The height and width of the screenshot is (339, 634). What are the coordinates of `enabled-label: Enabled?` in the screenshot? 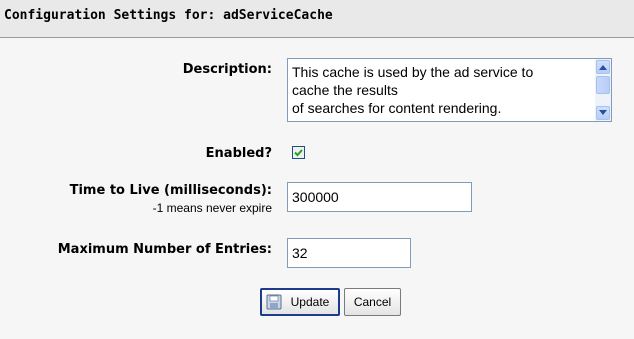 It's located at (238, 153).